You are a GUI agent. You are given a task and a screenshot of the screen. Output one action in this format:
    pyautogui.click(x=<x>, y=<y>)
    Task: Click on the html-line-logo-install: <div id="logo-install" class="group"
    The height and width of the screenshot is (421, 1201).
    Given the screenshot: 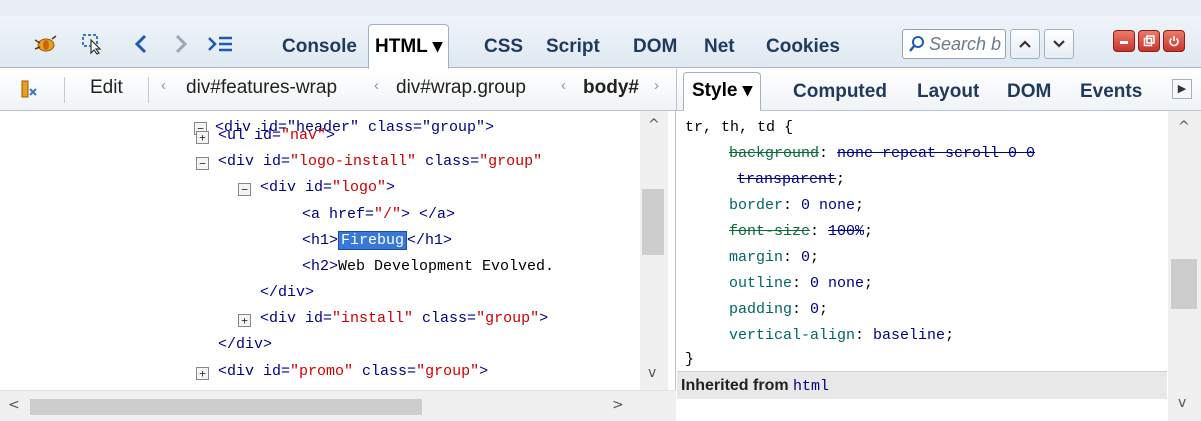 What is the action you would take?
    pyautogui.click(x=380, y=161)
    